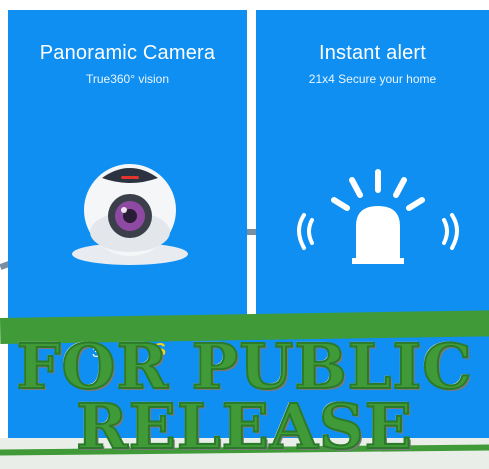 The height and width of the screenshot is (469, 489). Describe the element at coordinates (130, 177) in the screenshot. I see `webcam-red-led` at that location.